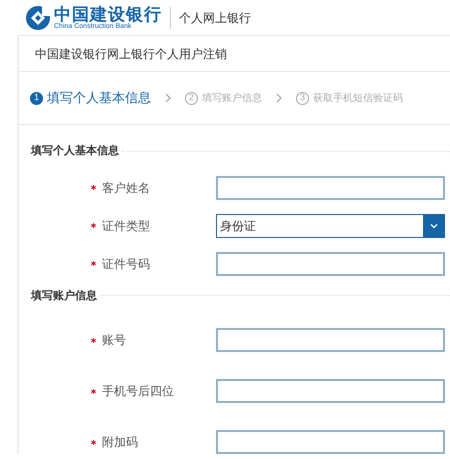  Describe the element at coordinates (126, 264) in the screenshot. I see `field-label: 证件号码` at that location.